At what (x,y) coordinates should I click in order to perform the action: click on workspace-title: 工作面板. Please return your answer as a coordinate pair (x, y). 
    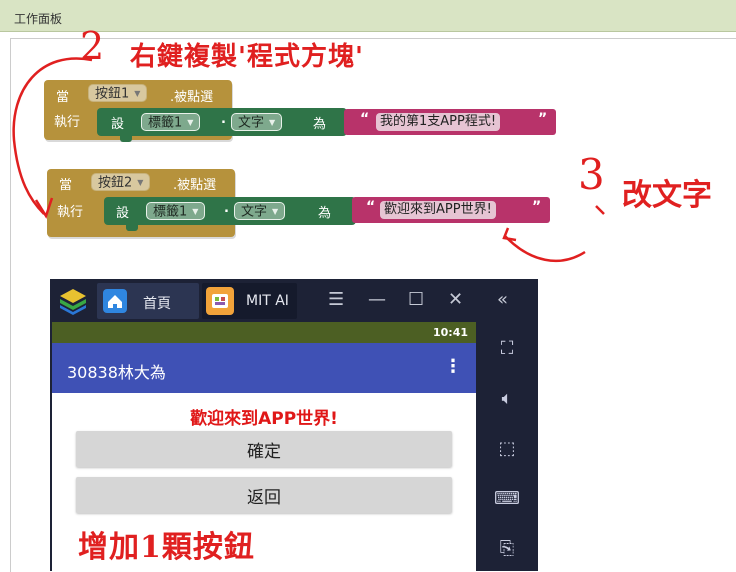
    Looking at the image, I should click on (38, 19).